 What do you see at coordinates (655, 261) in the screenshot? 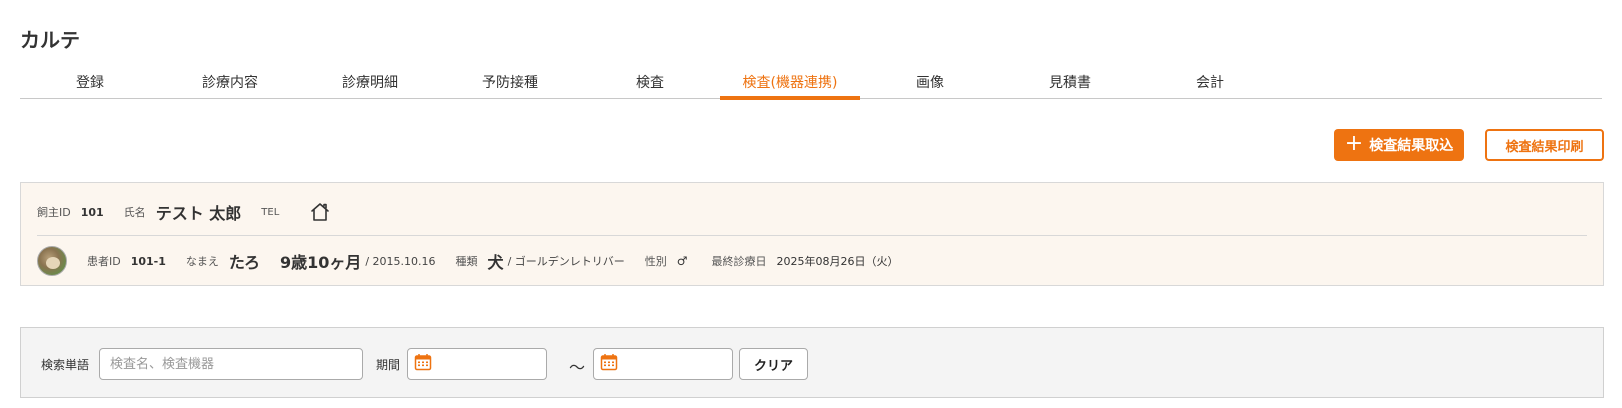
I see `sex-label: 性別` at bounding box center [655, 261].